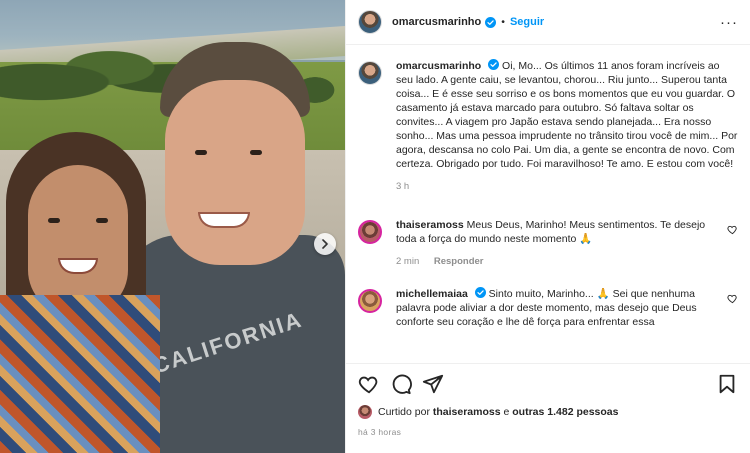 This screenshot has width=750, height=453. I want to click on caption-meta: 3 h, so click(567, 187).